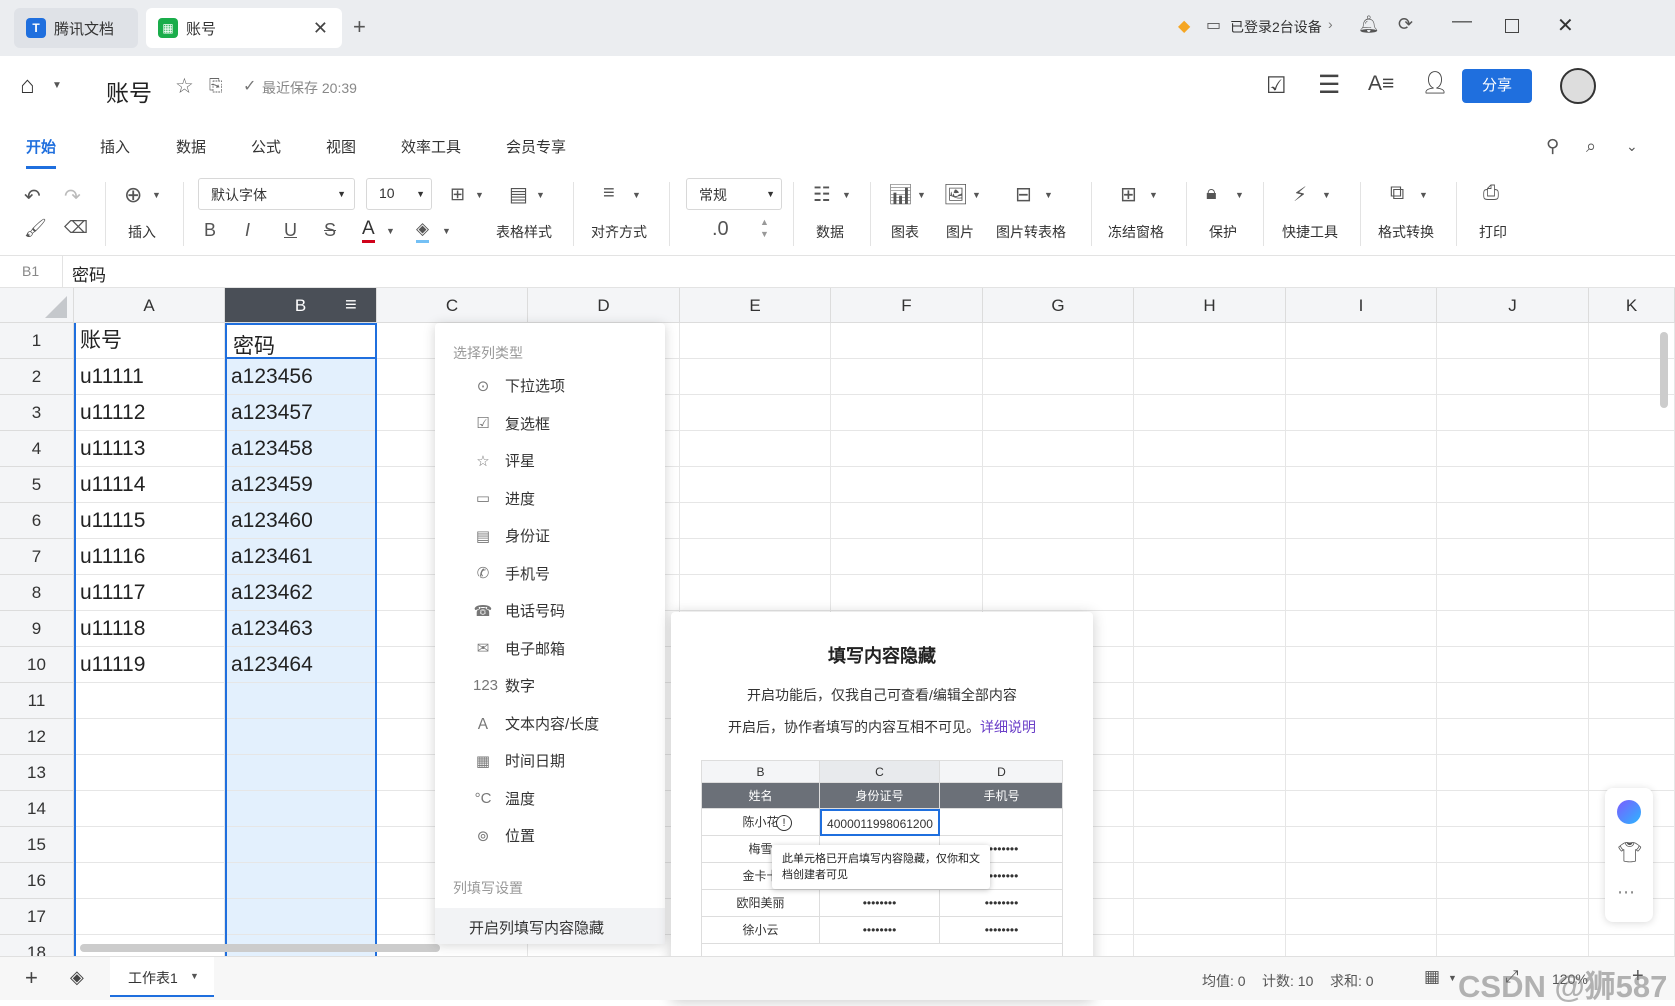 The height and width of the screenshot is (1006, 1675). What do you see at coordinates (37, 665) in the screenshot?
I see `row-header: 10` at bounding box center [37, 665].